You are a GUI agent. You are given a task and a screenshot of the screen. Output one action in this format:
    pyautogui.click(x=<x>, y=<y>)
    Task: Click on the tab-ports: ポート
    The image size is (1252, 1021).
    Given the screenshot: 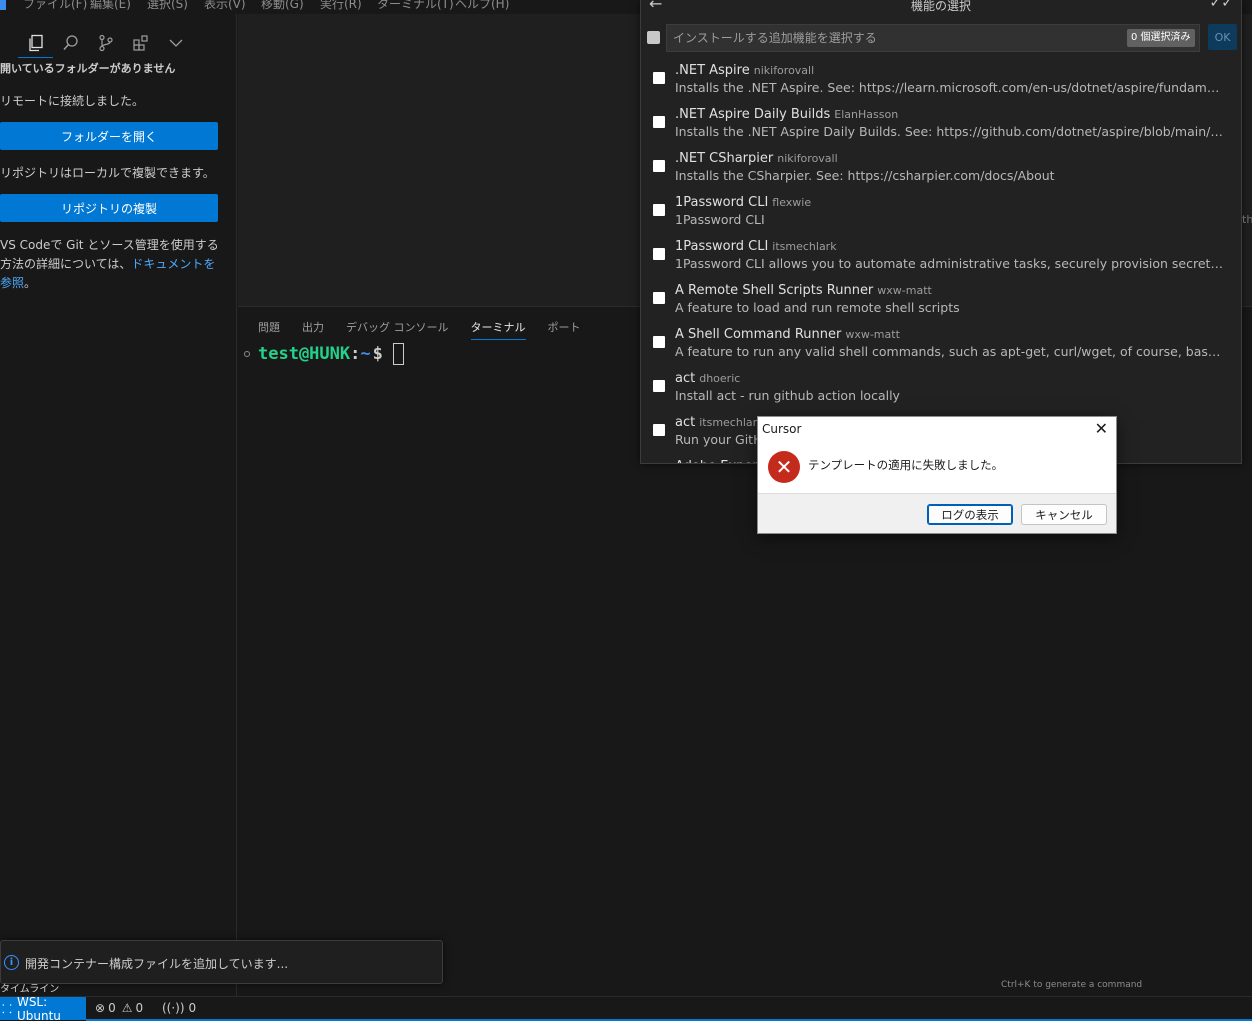 What is the action you would take?
    pyautogui.click(x=564, y=329)
    